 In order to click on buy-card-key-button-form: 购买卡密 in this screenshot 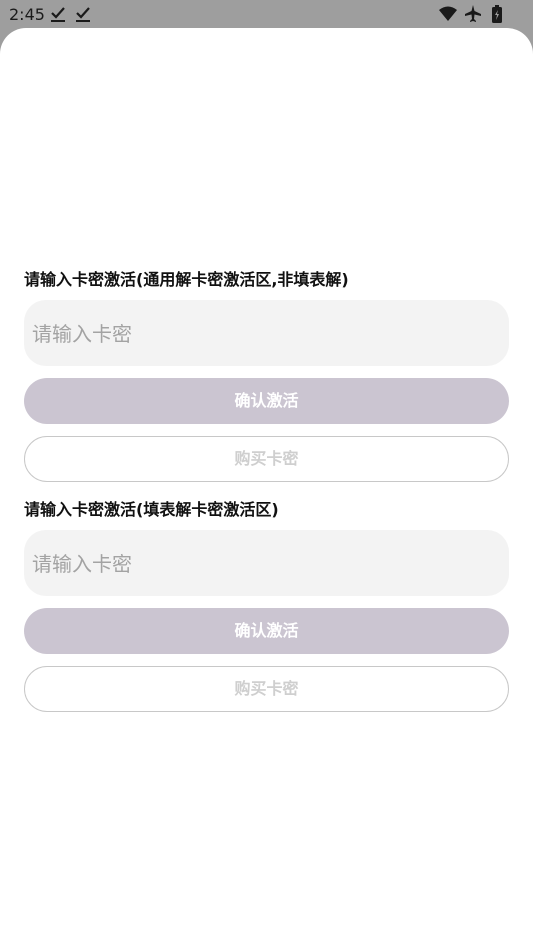, I will do `click(266, 689)`.